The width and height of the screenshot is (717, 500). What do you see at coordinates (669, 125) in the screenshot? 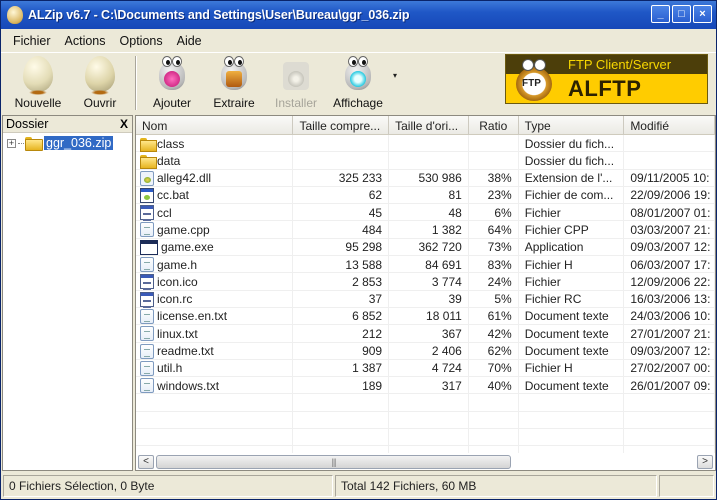
I see `column-header-modified: Modifié` at bounding box center [669, 125].